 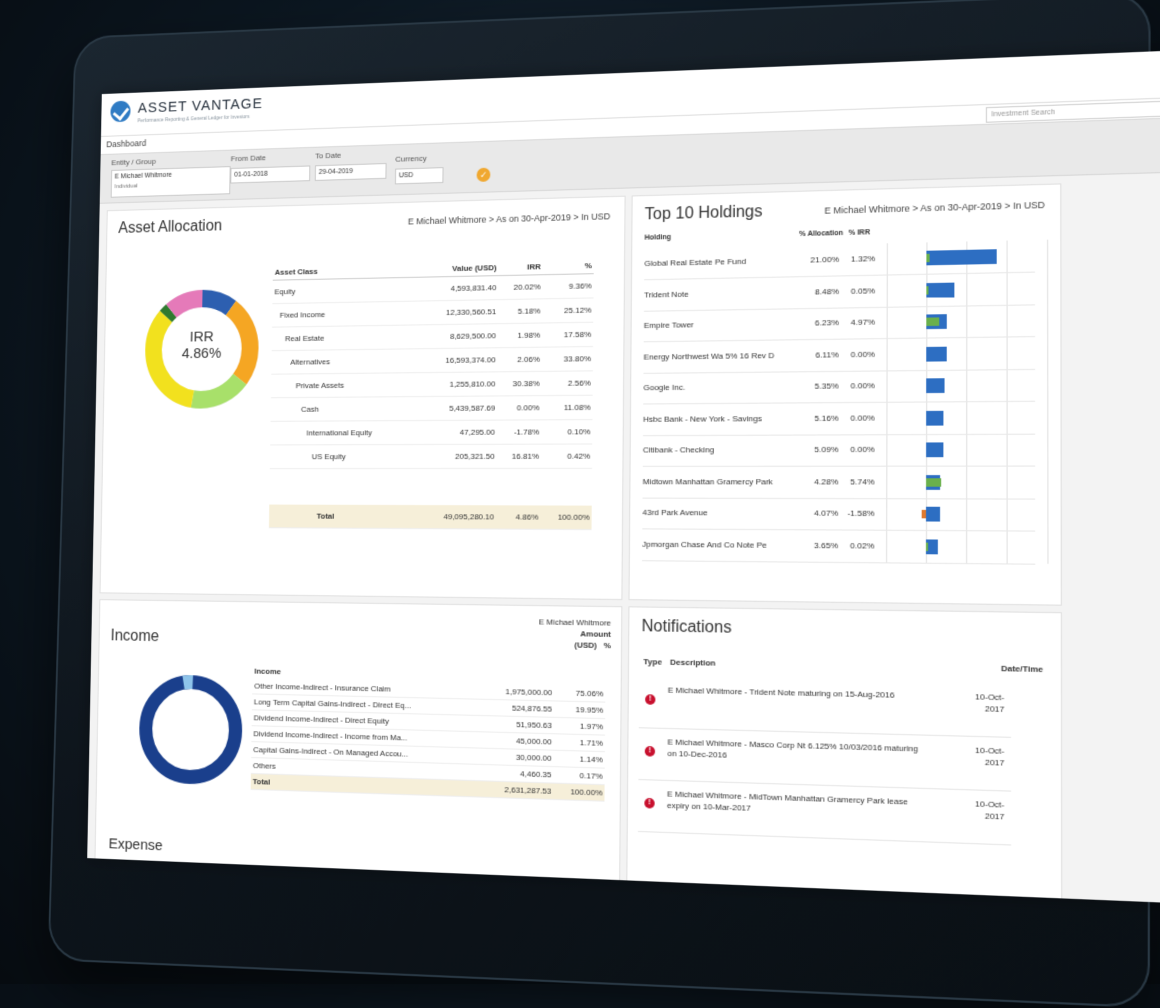 What do you see at coordinates (270, 174) in the screenshot?
I see `from-date-input: 01-01-2018` at bounding box center [270, 174].